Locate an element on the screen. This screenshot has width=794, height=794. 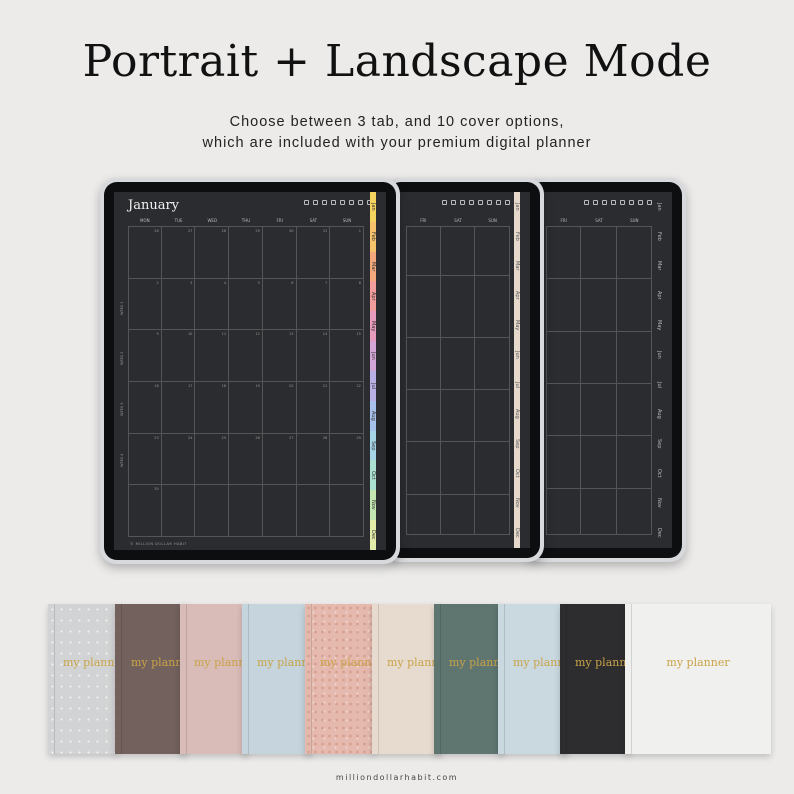
day-cell: 15 is located at coordinates (347, 355).